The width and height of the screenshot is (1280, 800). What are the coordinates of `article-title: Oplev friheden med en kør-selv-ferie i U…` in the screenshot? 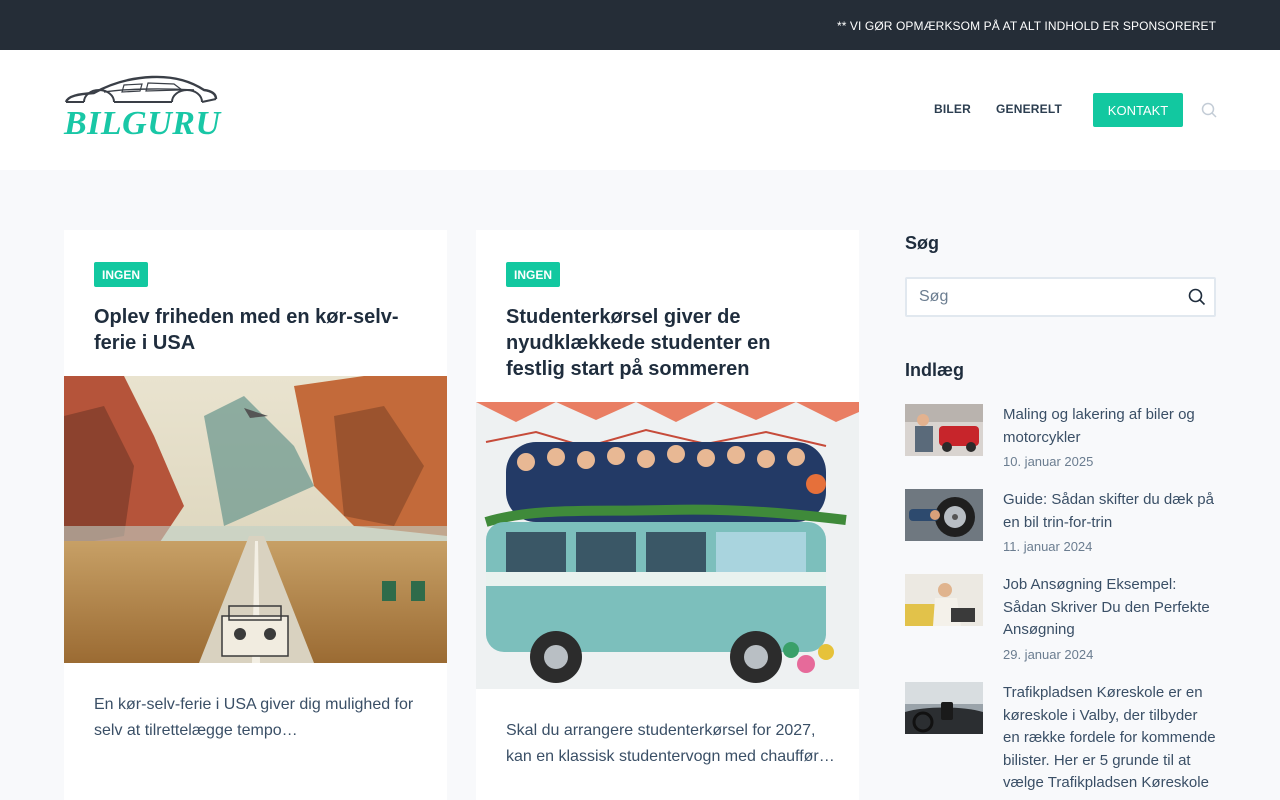 It's located at (254, 330).